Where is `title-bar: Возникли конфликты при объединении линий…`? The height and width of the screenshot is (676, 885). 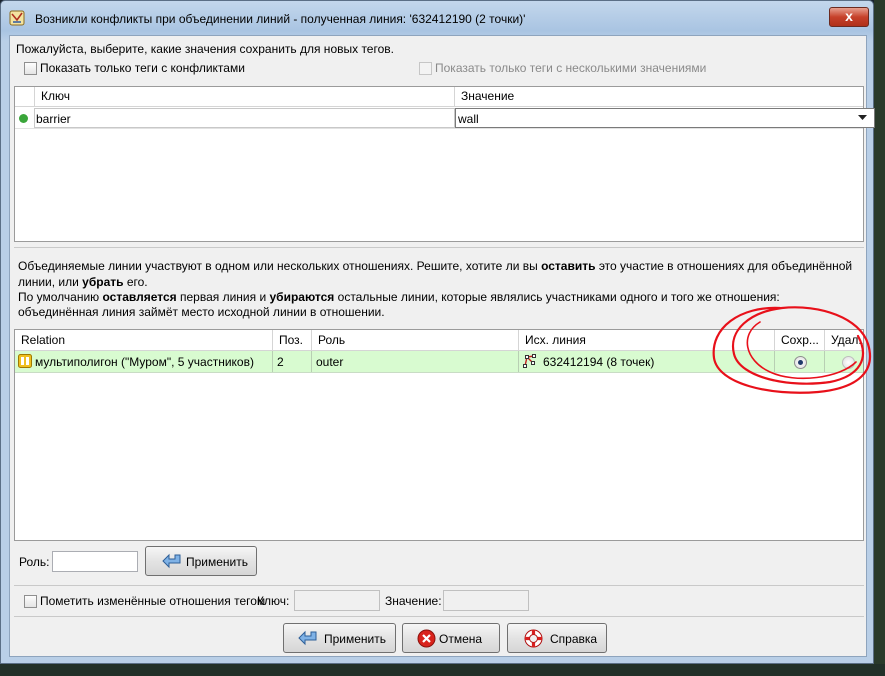
title-bar: Возникли конфликты при объединении линий… is located at coordinates (437, 18).